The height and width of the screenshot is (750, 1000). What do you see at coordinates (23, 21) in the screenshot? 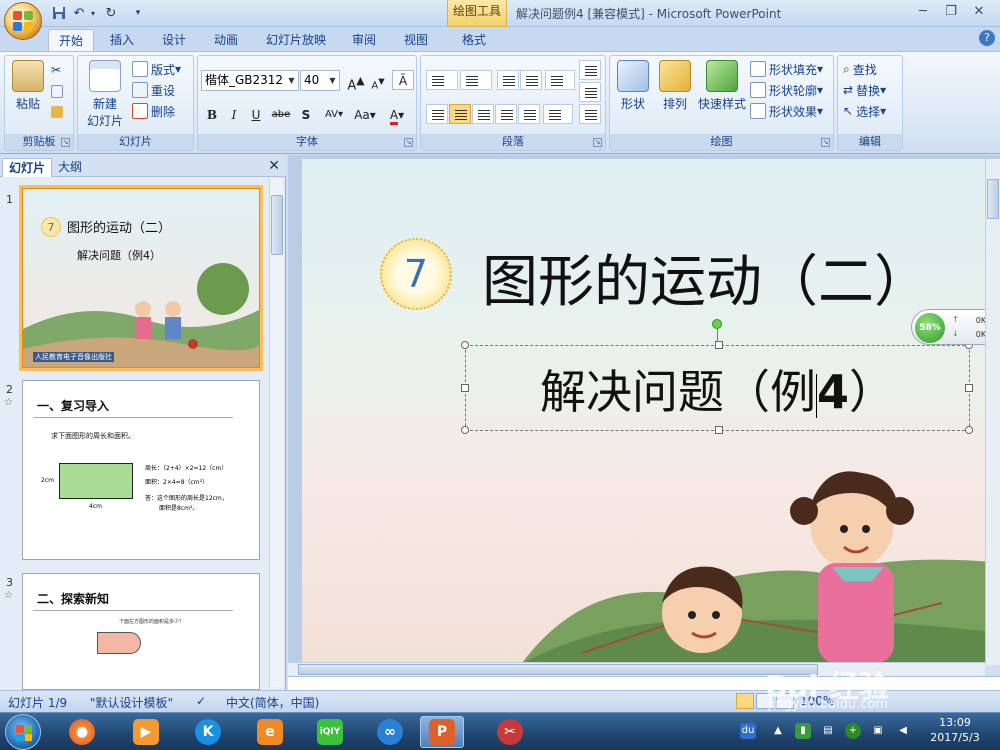
I see `office-button` at bounding box center [23, 21].